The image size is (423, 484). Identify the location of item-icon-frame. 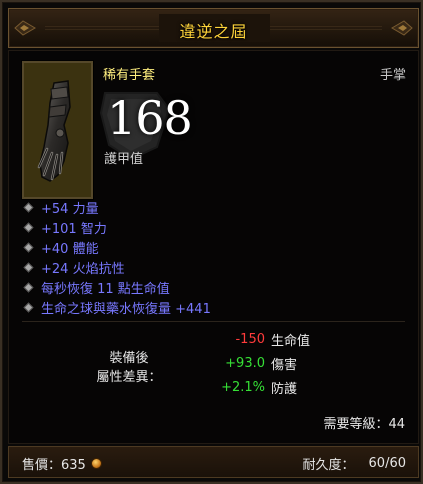
(57, 130).